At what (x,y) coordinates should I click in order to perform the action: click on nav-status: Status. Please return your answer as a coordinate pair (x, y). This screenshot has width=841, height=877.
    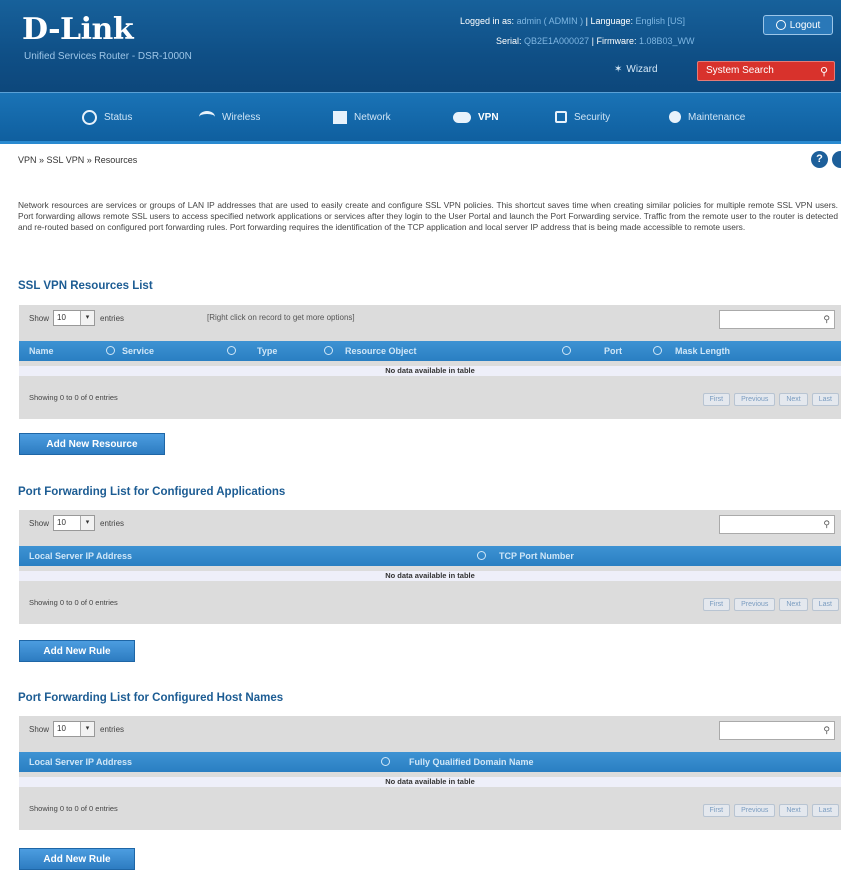
    Looking at the image, I should click on (107, 117).